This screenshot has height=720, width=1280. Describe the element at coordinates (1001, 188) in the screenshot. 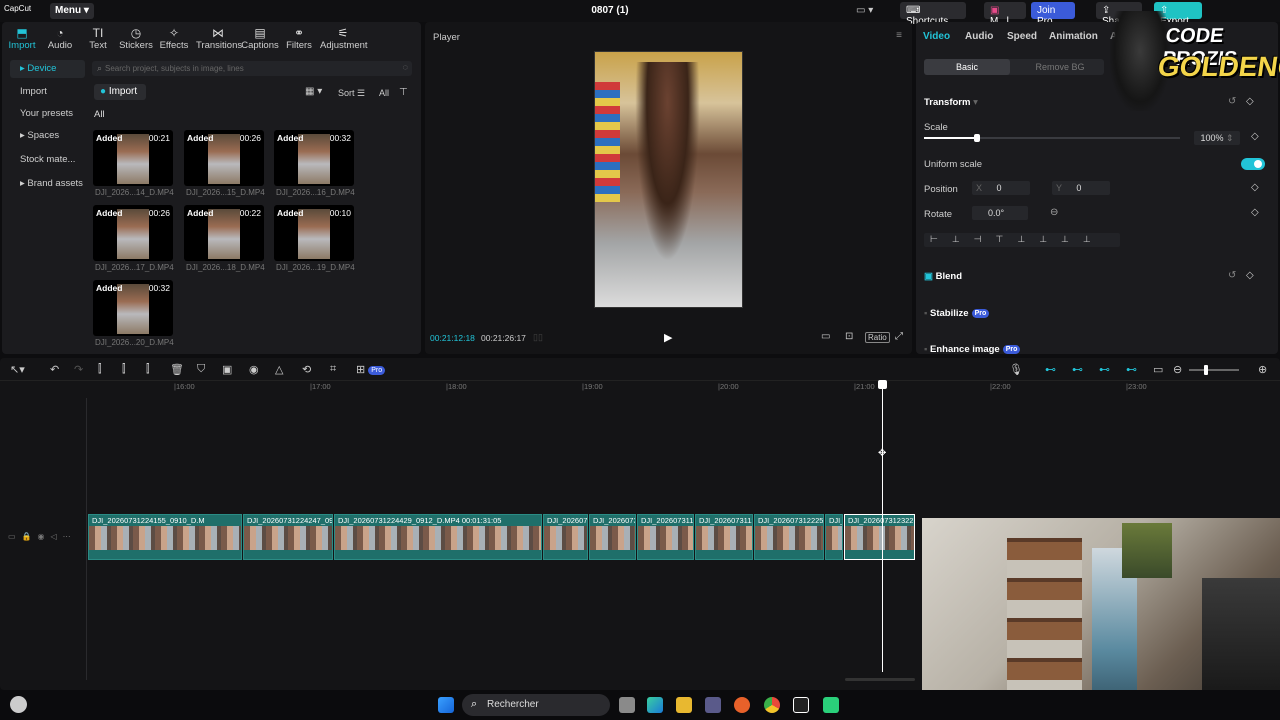

I see `position-x-input: X 0` at that location.